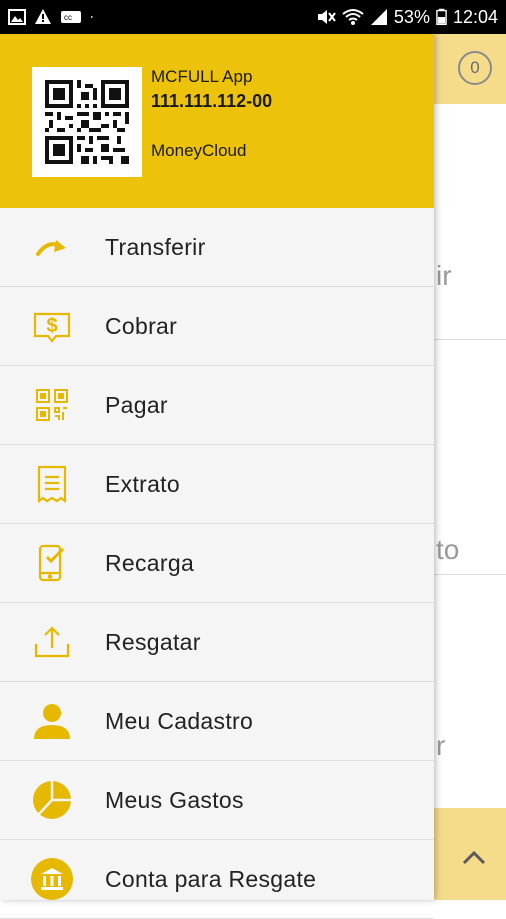  I want to click on menu-item-cobrar: $ Cobrar, so click(217, 326).